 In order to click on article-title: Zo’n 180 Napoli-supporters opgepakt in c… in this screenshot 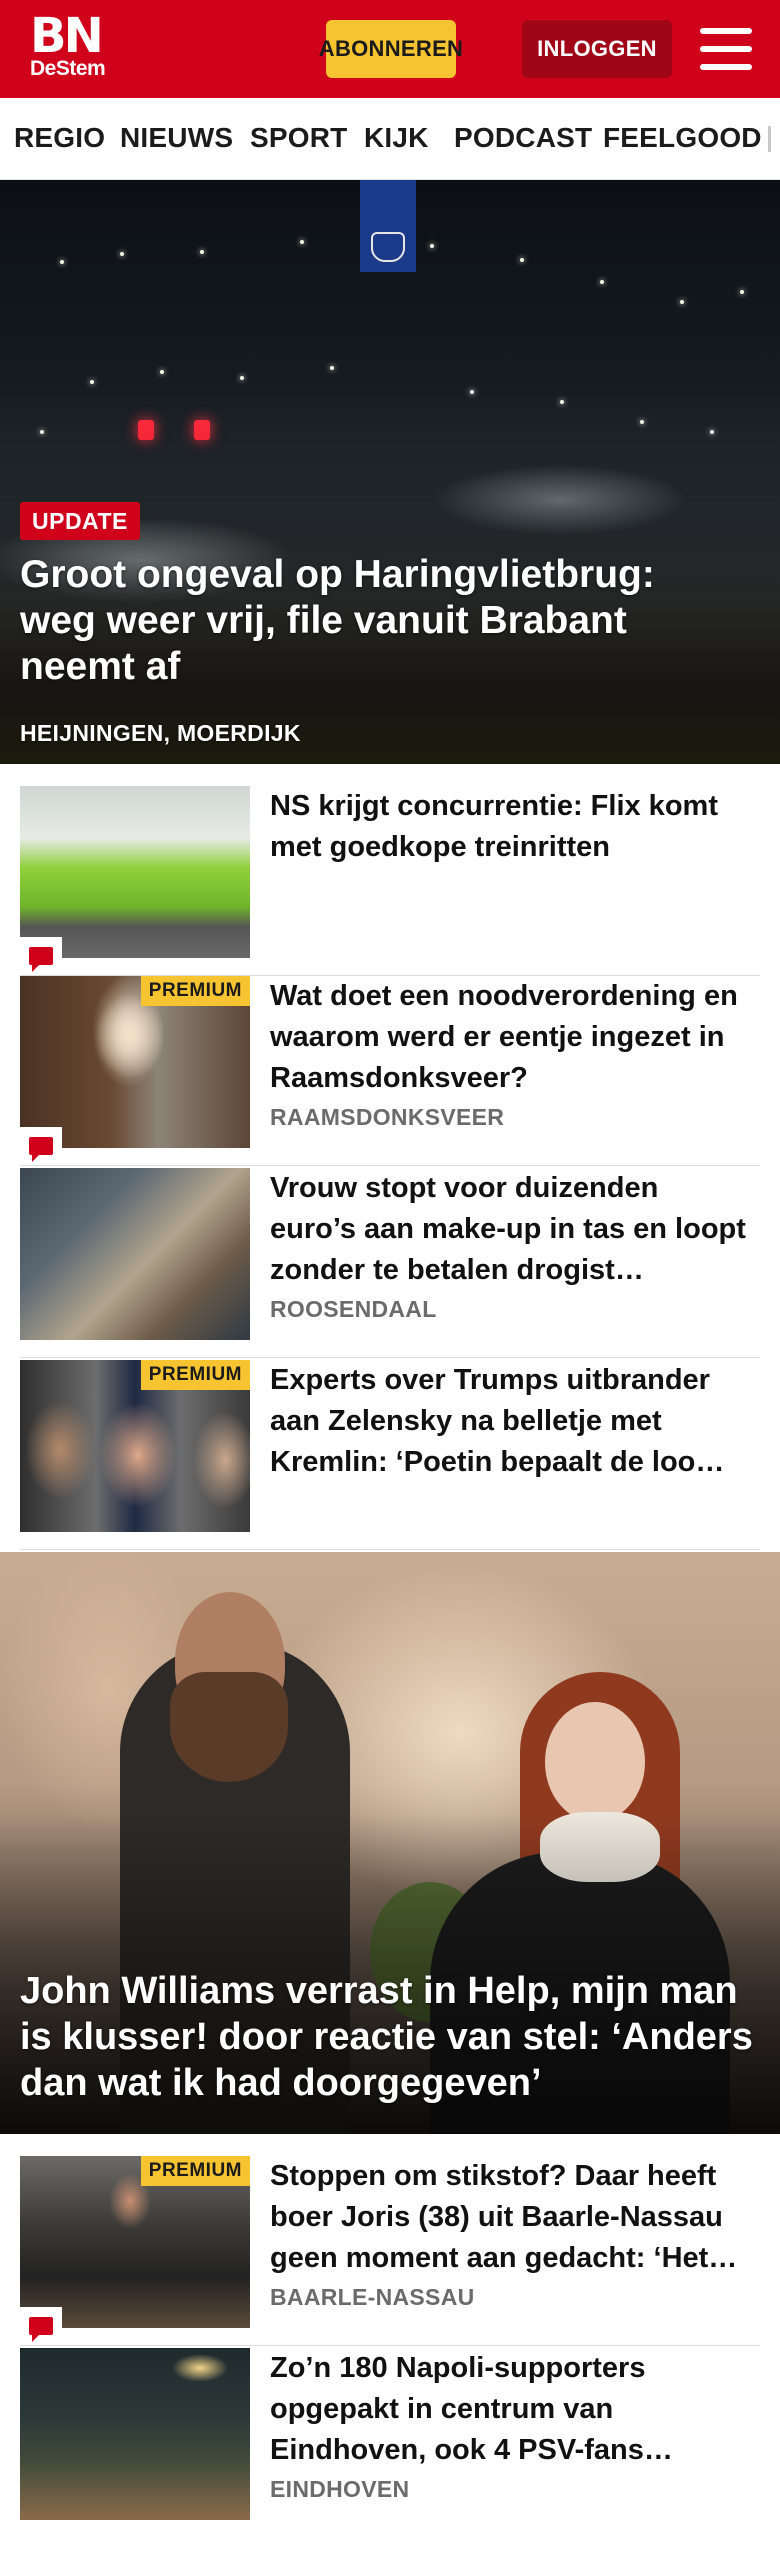, I will do `click(510, 2409)`.